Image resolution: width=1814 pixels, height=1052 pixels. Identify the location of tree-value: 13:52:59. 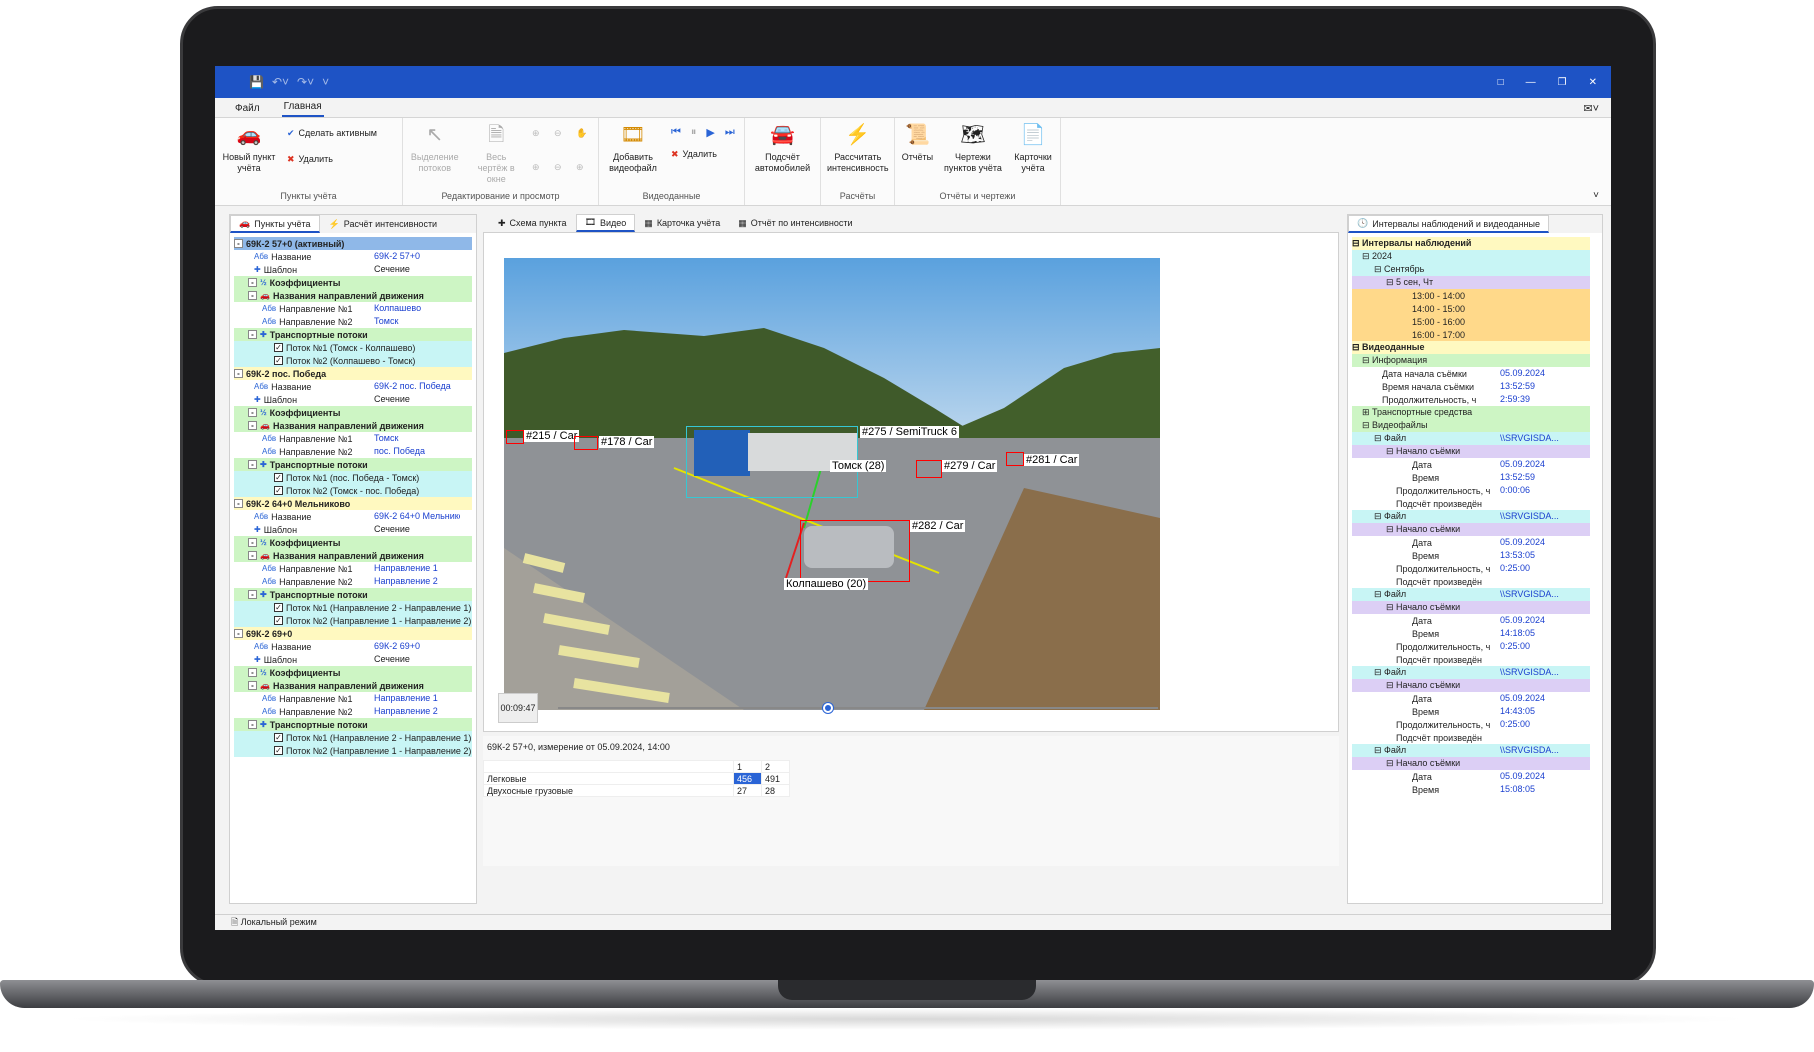
(1537, 386).